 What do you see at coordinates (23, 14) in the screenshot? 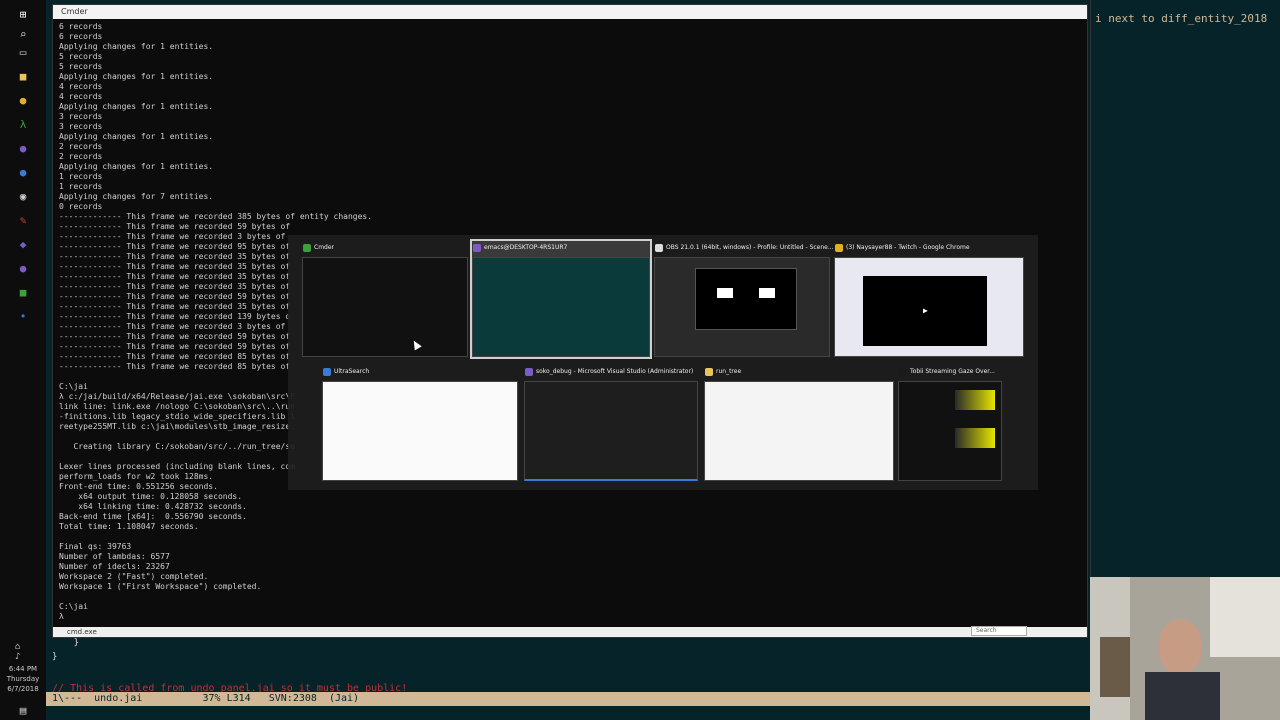
I see `start-icon: ⊞` at bounding box center [23, 14].